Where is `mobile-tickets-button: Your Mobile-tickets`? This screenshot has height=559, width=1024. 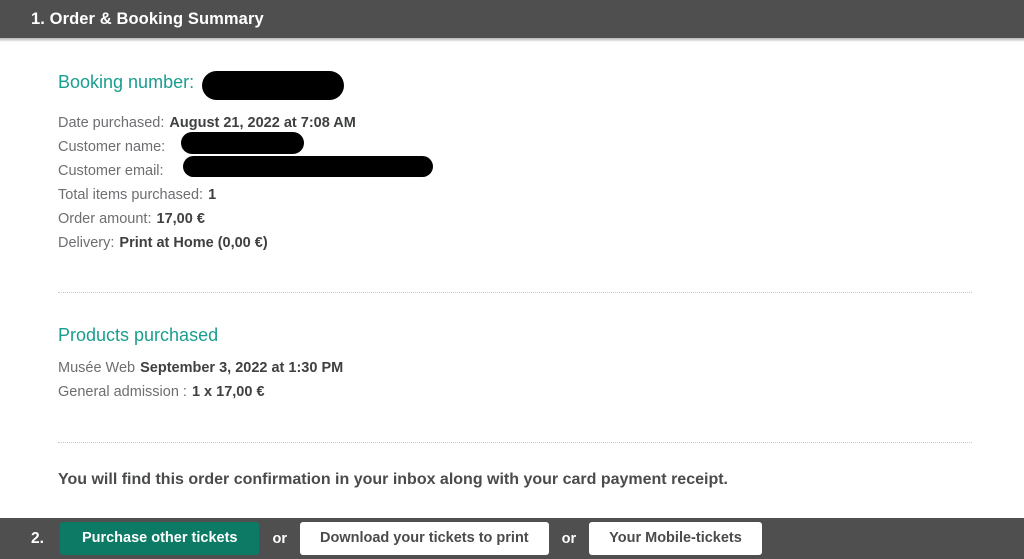
mobile-tickets-button: Your Mobile-tickets is located at coordinates (675, 538).